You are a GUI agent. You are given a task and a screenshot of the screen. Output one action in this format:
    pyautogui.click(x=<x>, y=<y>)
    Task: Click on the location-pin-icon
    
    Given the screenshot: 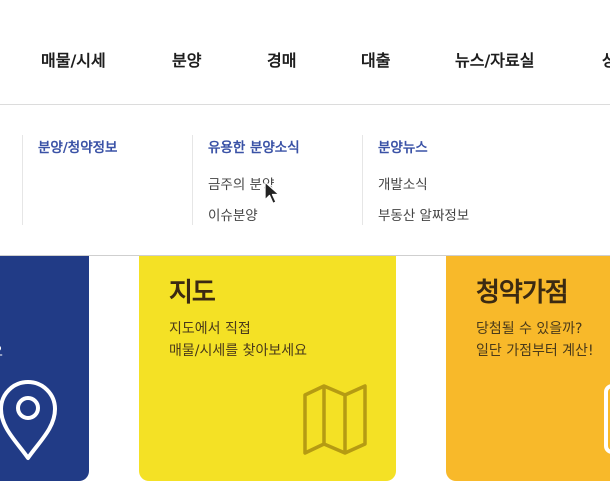 What is the action you would take?
    pyautogui.click(x=30, y=421)
    